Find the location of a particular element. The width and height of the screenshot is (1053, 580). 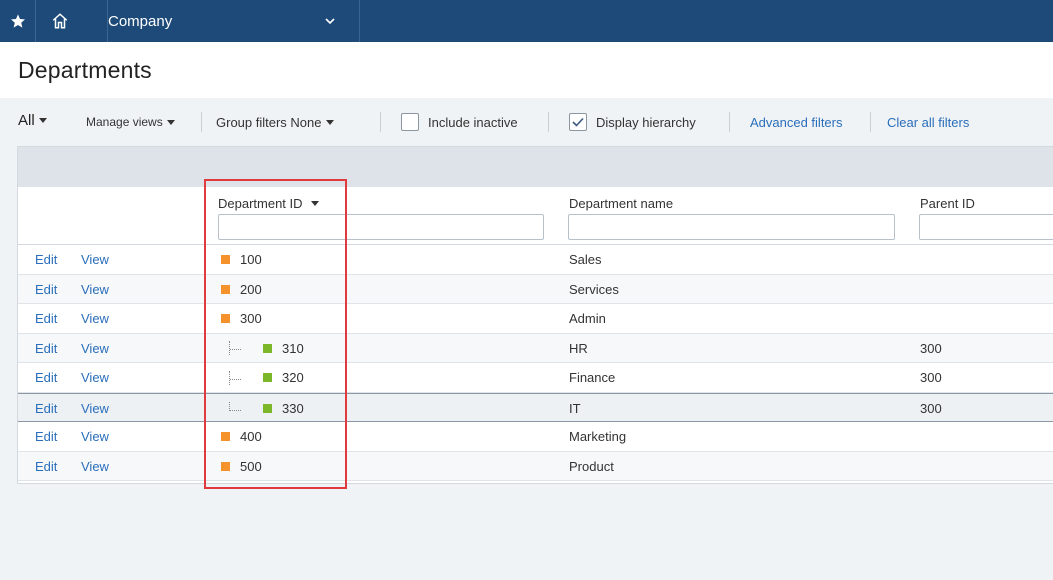

table-row-selected: Edit View 330 IT 300 is located at coordinates (535, 407).